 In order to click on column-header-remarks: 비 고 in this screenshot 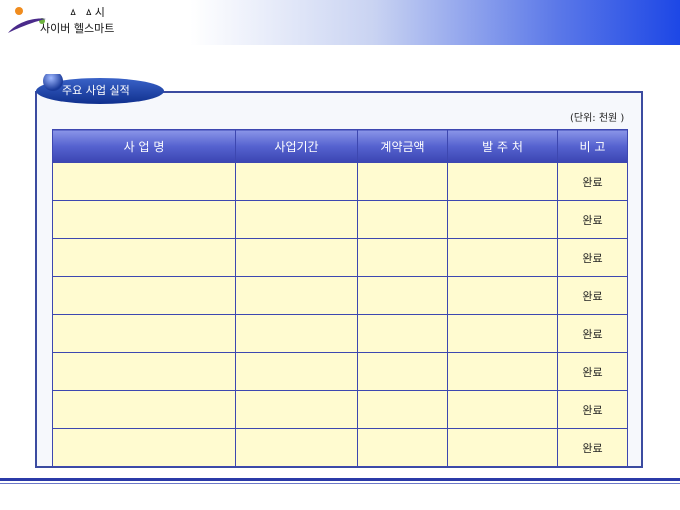, I will do `click(592, 146)`.